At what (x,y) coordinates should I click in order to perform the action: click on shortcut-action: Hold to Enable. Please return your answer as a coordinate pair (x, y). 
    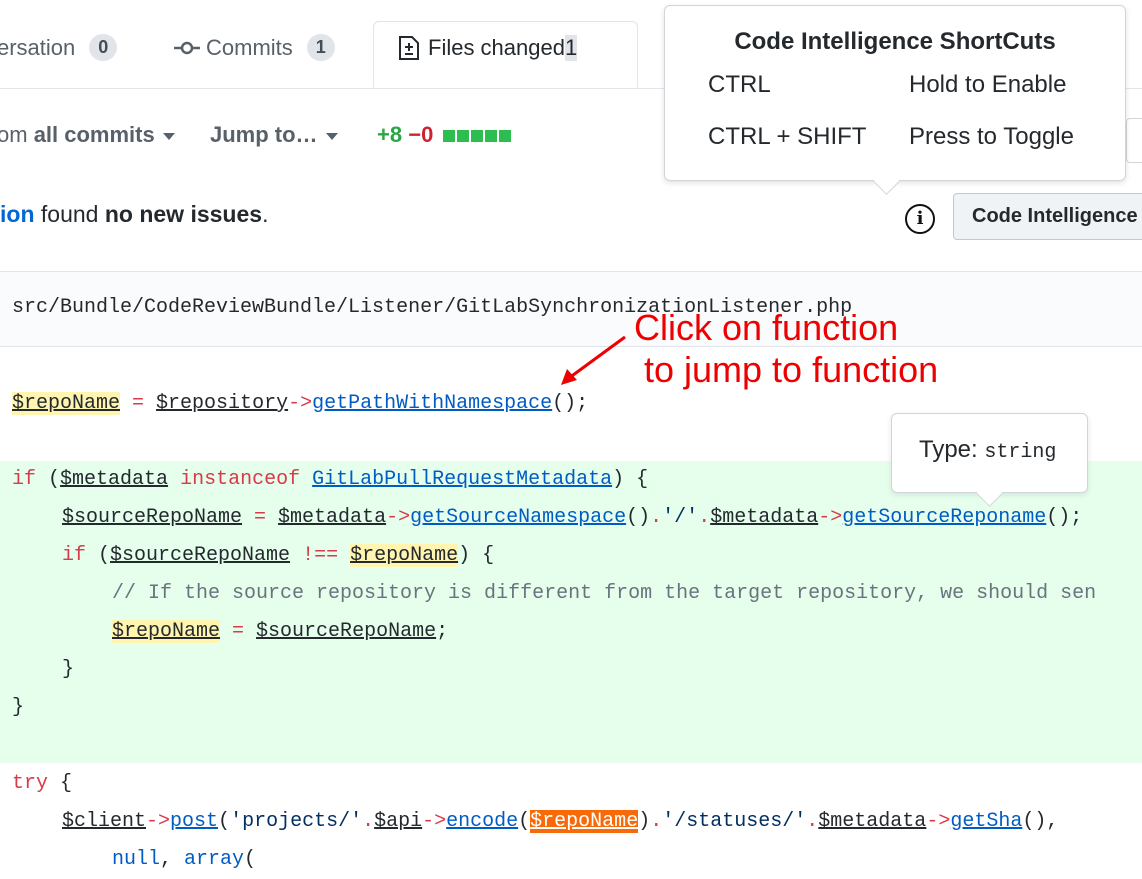
    Looking at the image, I should click on (988, 84).